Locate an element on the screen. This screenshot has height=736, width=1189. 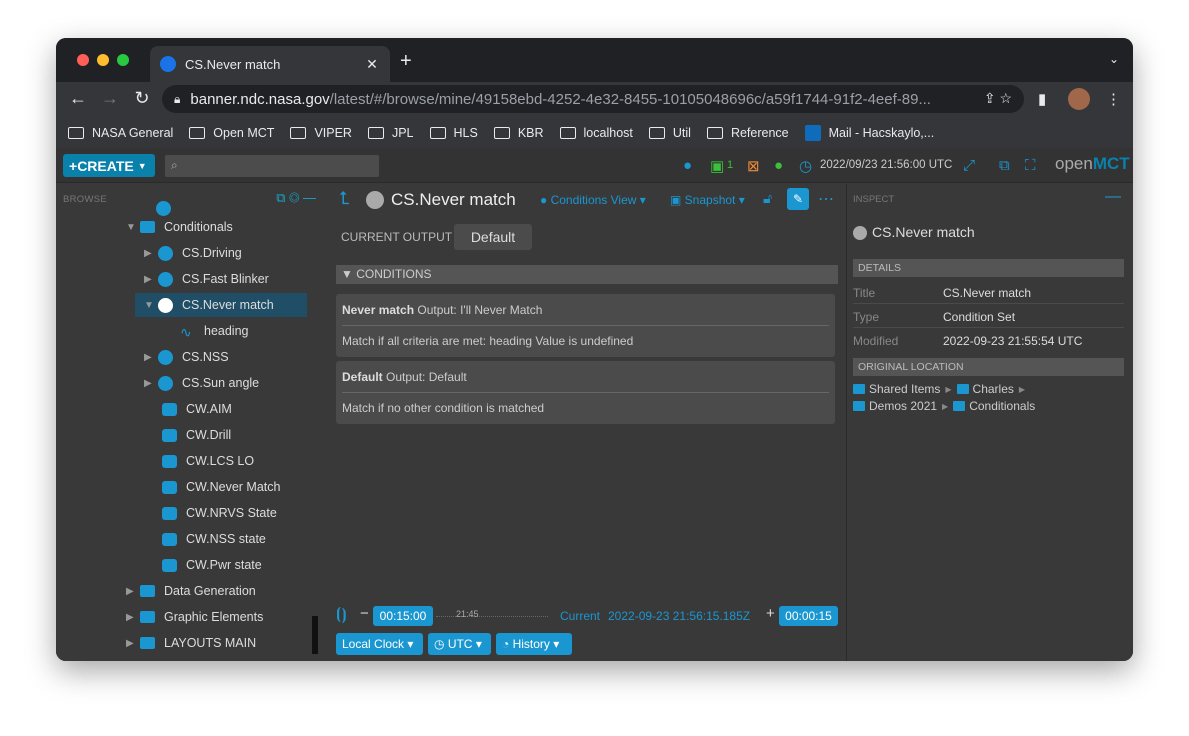
object-title: CS.Never match is located at coordinates (453, 199).